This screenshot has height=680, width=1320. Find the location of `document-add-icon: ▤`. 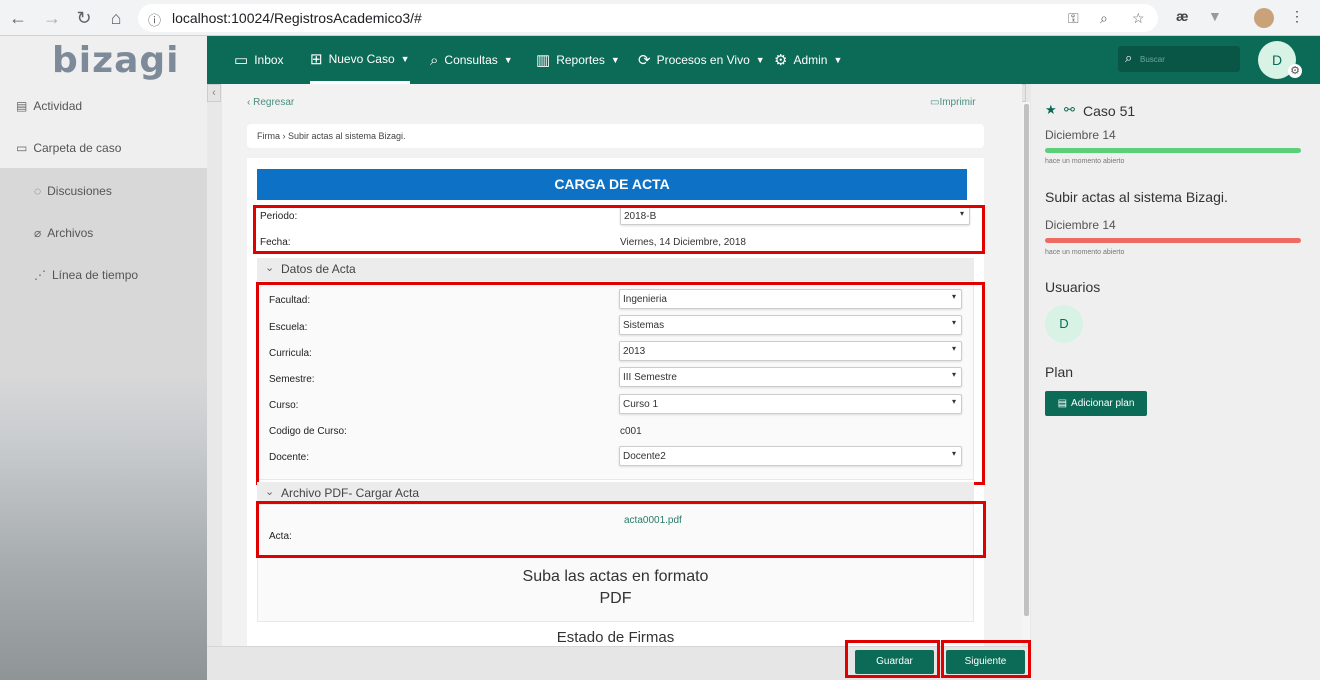

document-add-icon: ▤ is located at coordinates (1062, 403).